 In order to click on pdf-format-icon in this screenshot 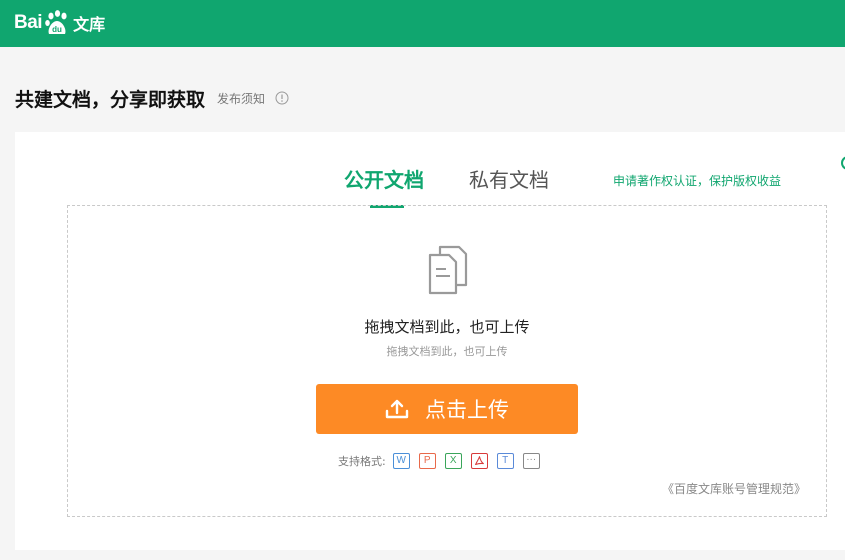, I will do `click(479, 461)`.